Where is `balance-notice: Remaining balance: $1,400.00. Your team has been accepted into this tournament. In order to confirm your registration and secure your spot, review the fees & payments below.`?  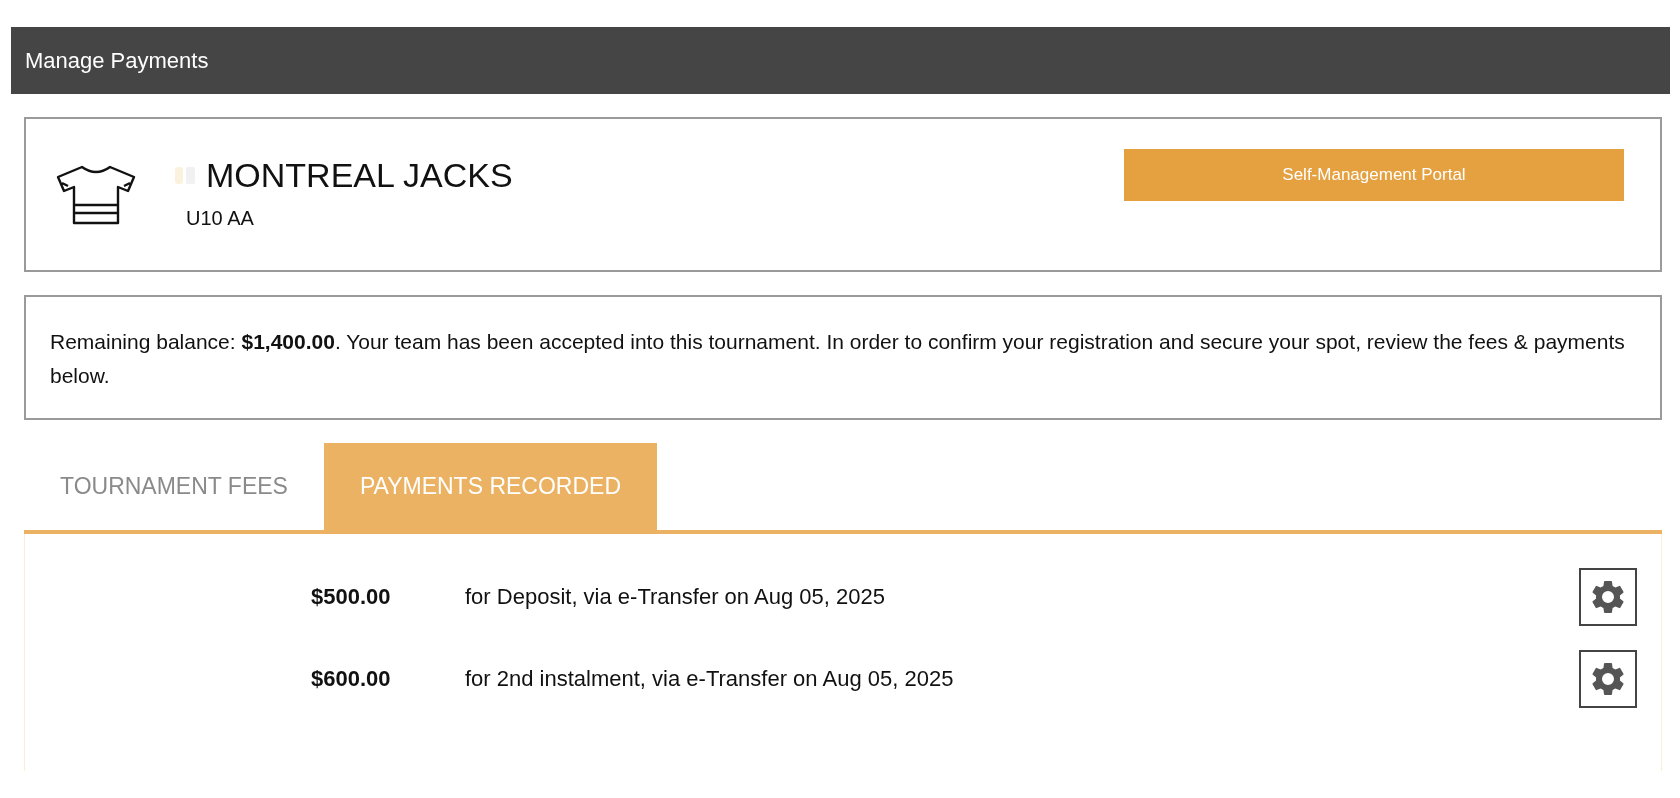 balance-notice: Remaining balance: $1,400.00. Your team has been accepted into this tournament. In order to confirm your registration and secure your spot, review the fees & payments below. is located at coordinates (837, 358).